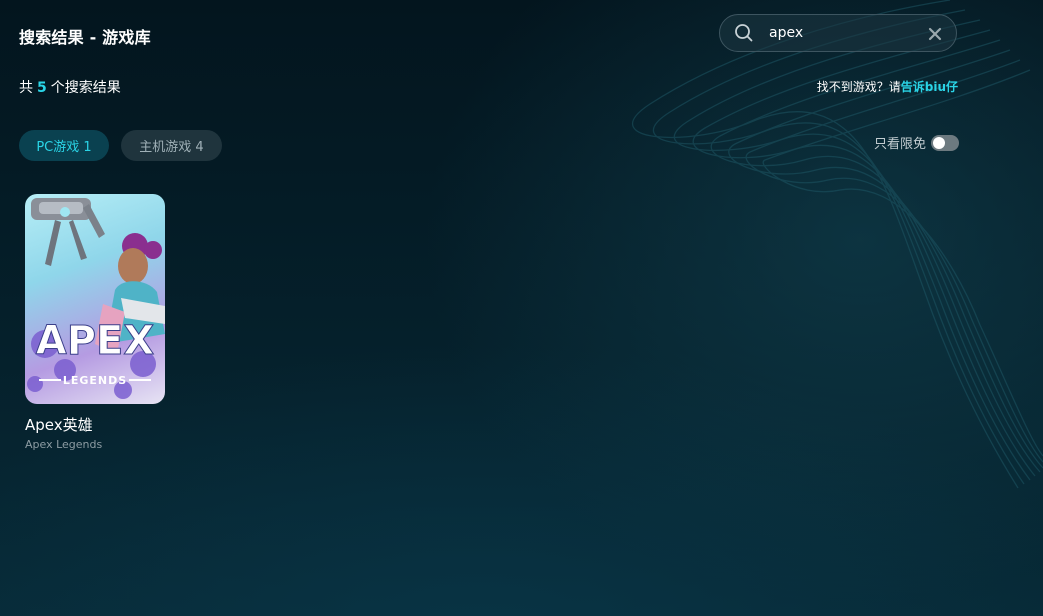 This screenshot has width=1043, height=616. I want to click on drone-art, so click(68, 232).